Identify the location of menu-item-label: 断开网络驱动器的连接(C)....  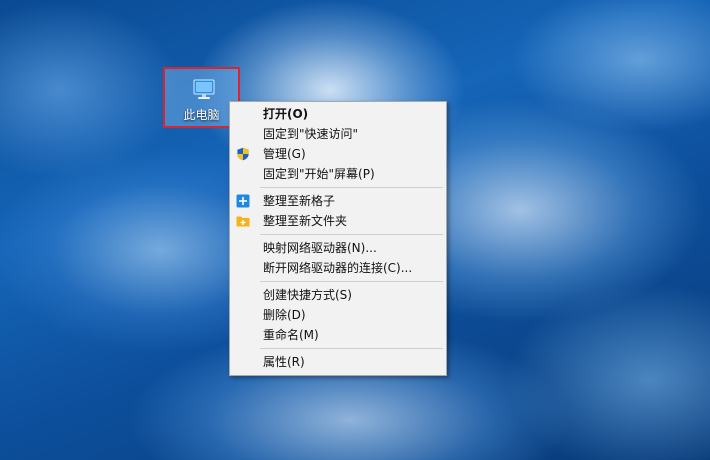
(338, 268).